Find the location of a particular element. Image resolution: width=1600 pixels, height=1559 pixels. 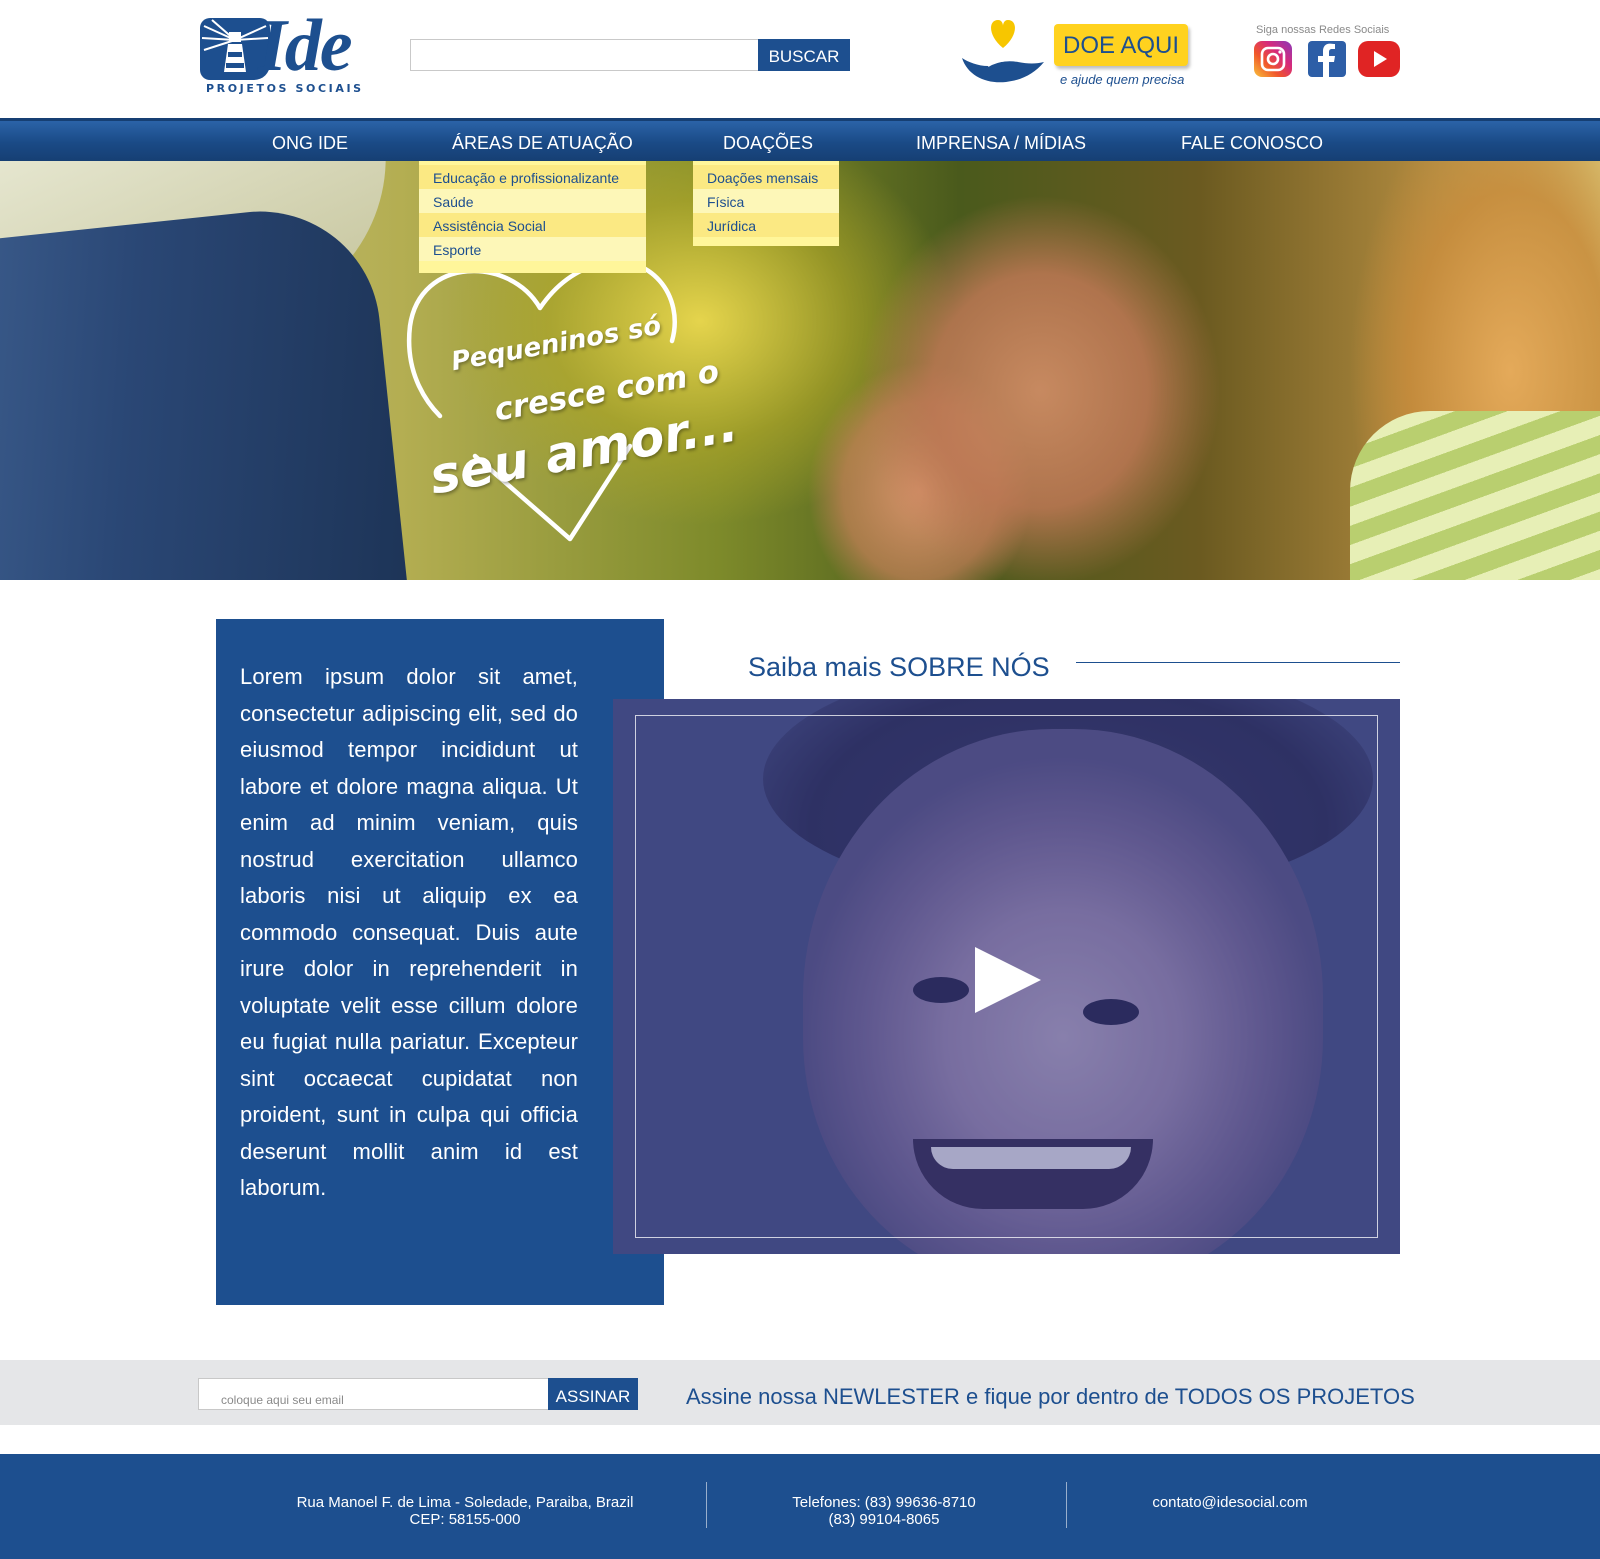

footer-address-line2: CEP: 58155-000 is located at coordinates (465, 1519).